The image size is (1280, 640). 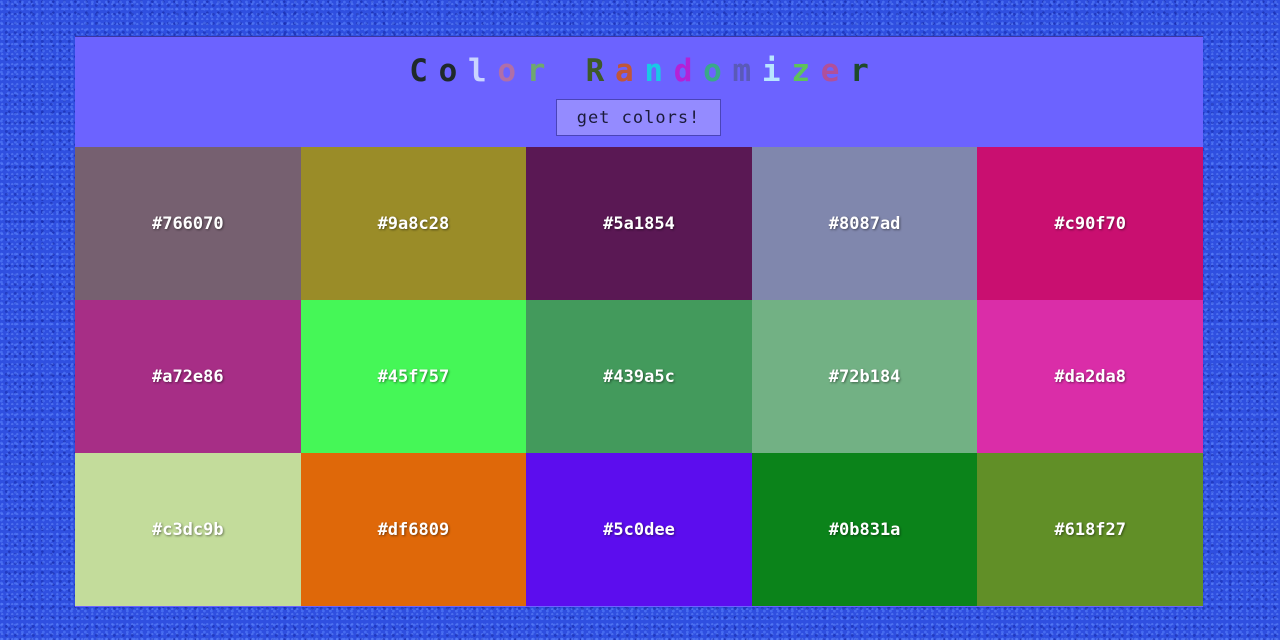 I want to click on swatch-hex-label: #c3dc9b, so click(x=187, y=529).